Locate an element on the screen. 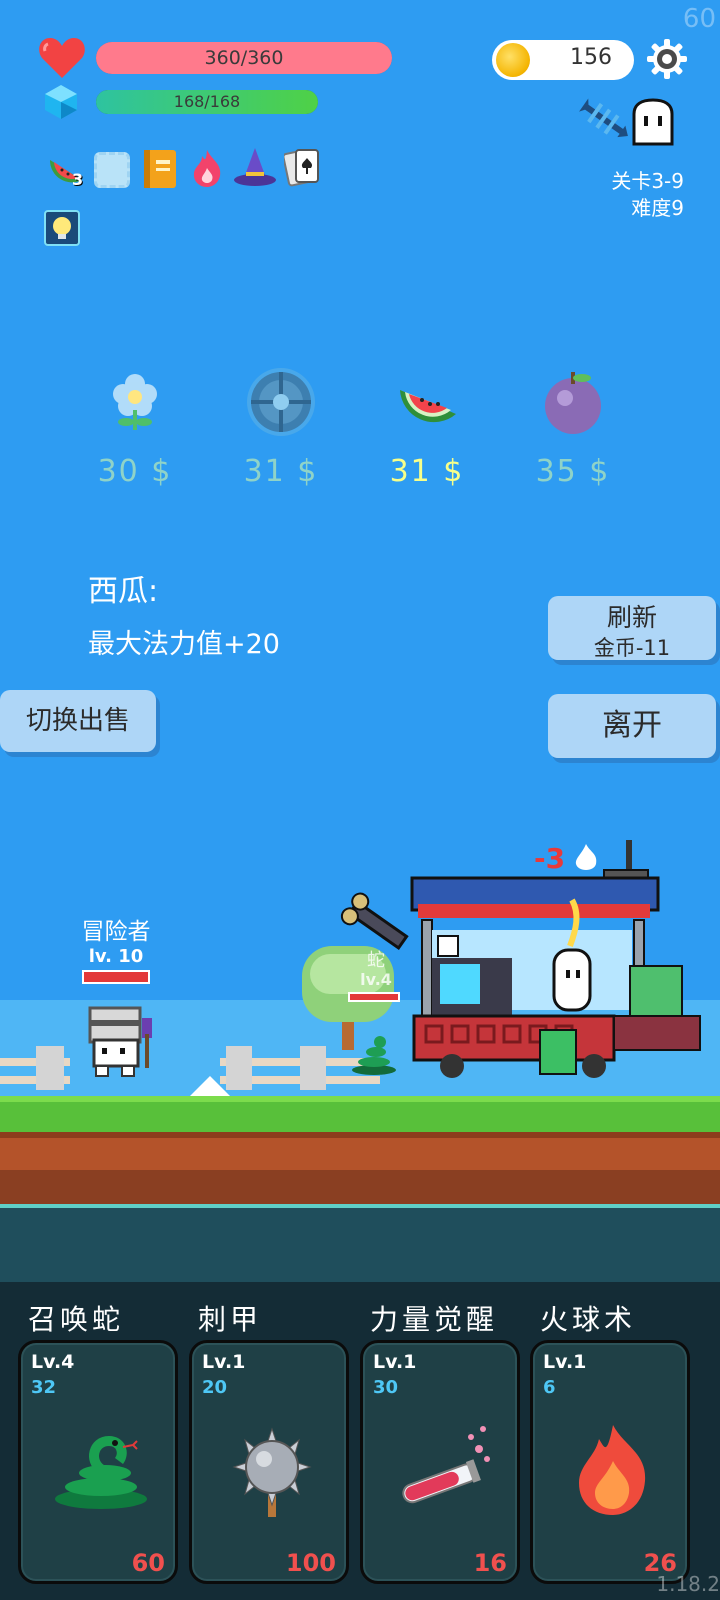 The image size is (720, 1600). watermelon-count: 3 is located at coordinates (78, 179).